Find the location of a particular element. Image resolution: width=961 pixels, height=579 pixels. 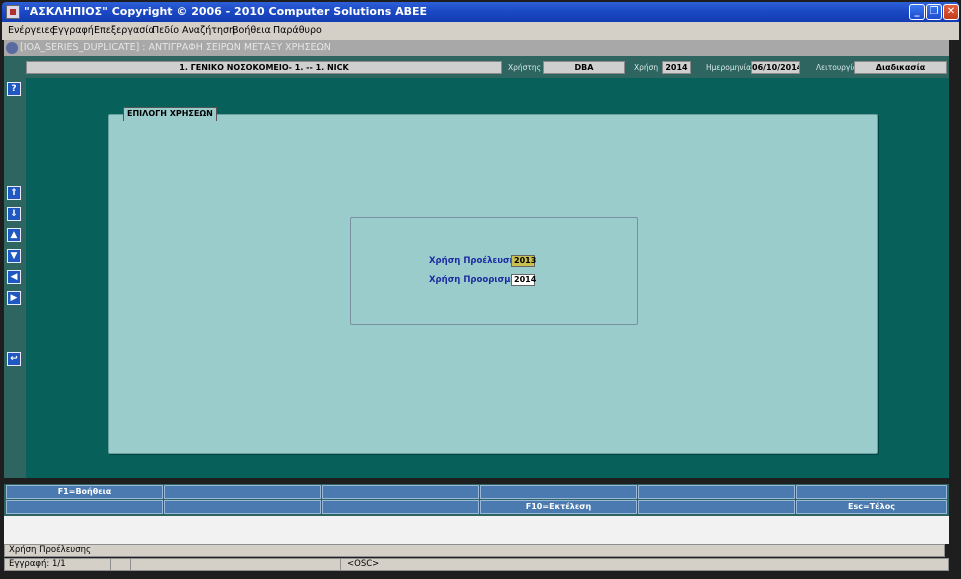

maximize-button: ❐ is located at coordinates (934, 12).